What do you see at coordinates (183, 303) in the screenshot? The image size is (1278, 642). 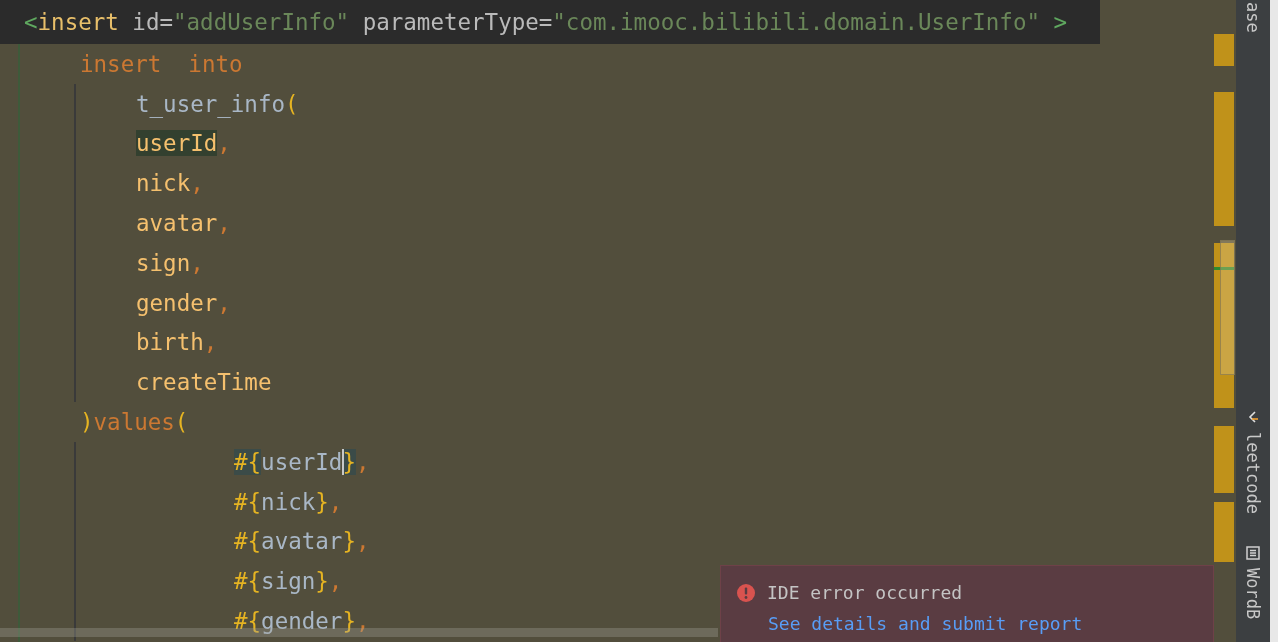 I see `code-line: gender,` at bounding box center [183, 303].